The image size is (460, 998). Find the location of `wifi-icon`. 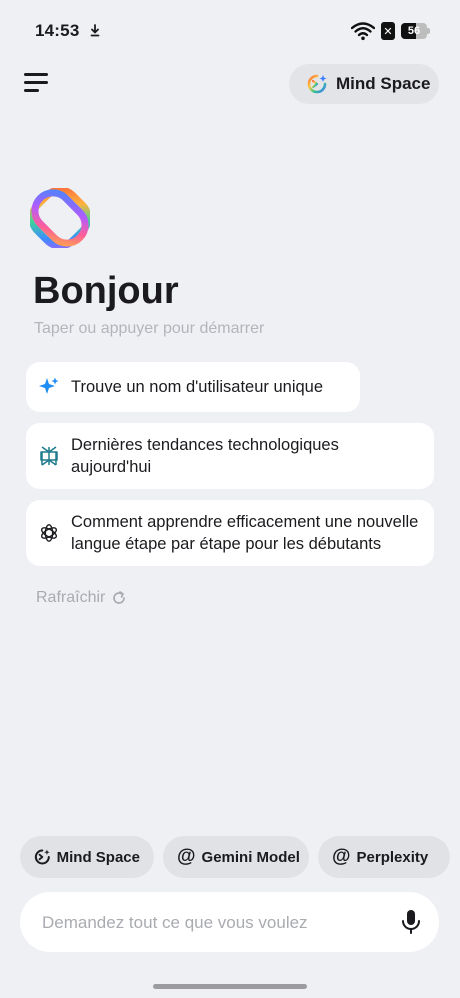

wifi-icon is located at coordinates (363, 31).